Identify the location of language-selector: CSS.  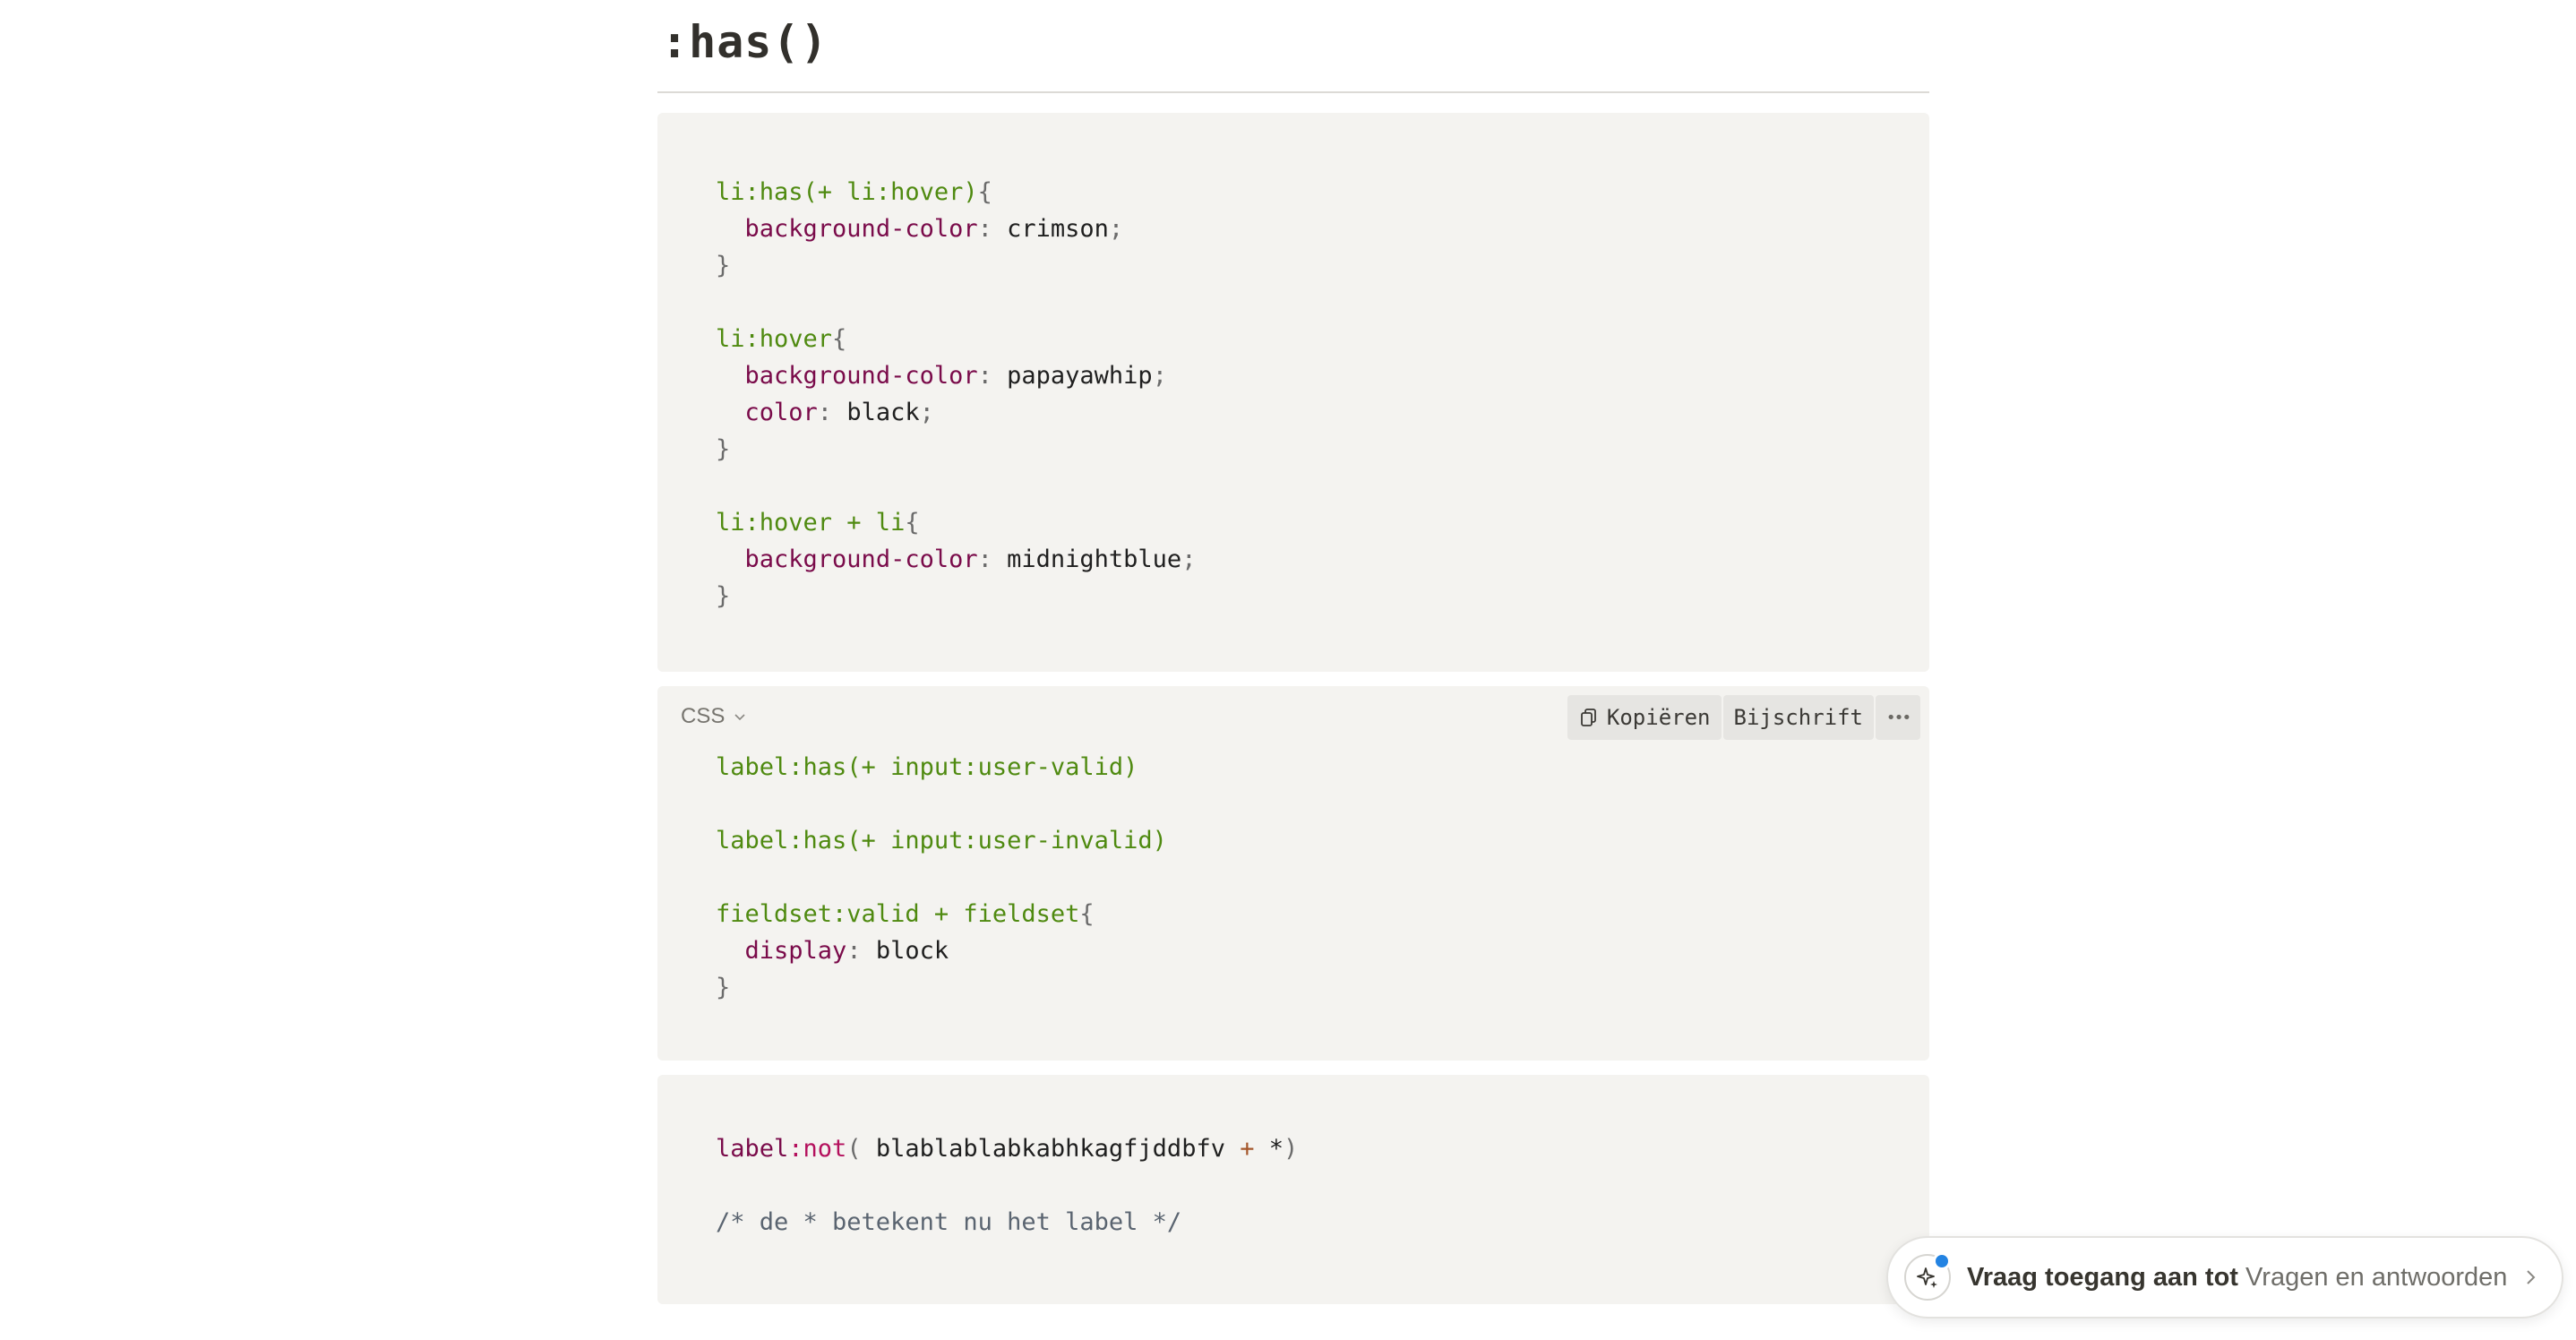
(714, 716).